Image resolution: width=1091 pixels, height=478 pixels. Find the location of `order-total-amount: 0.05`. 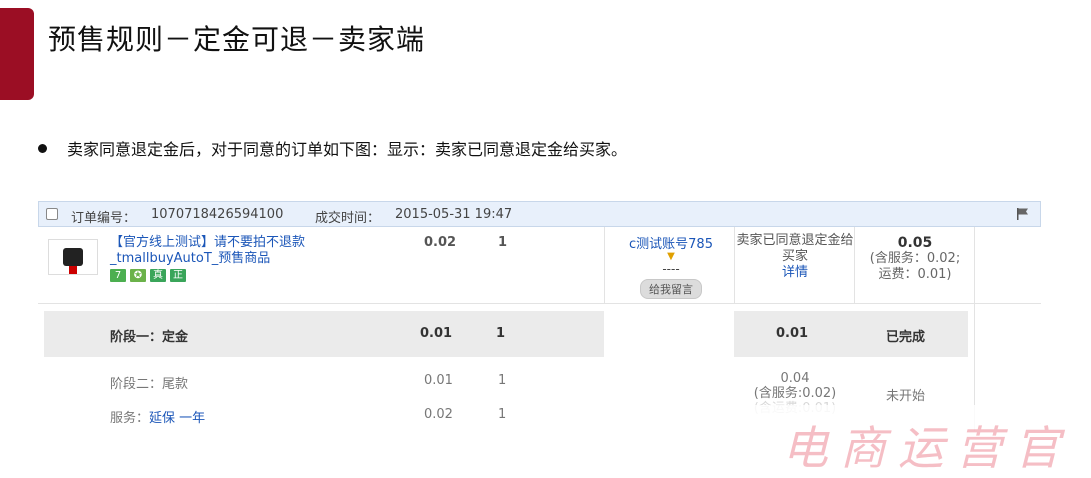

order-total-amount: 0.05 is located at coordinates (915, 243).